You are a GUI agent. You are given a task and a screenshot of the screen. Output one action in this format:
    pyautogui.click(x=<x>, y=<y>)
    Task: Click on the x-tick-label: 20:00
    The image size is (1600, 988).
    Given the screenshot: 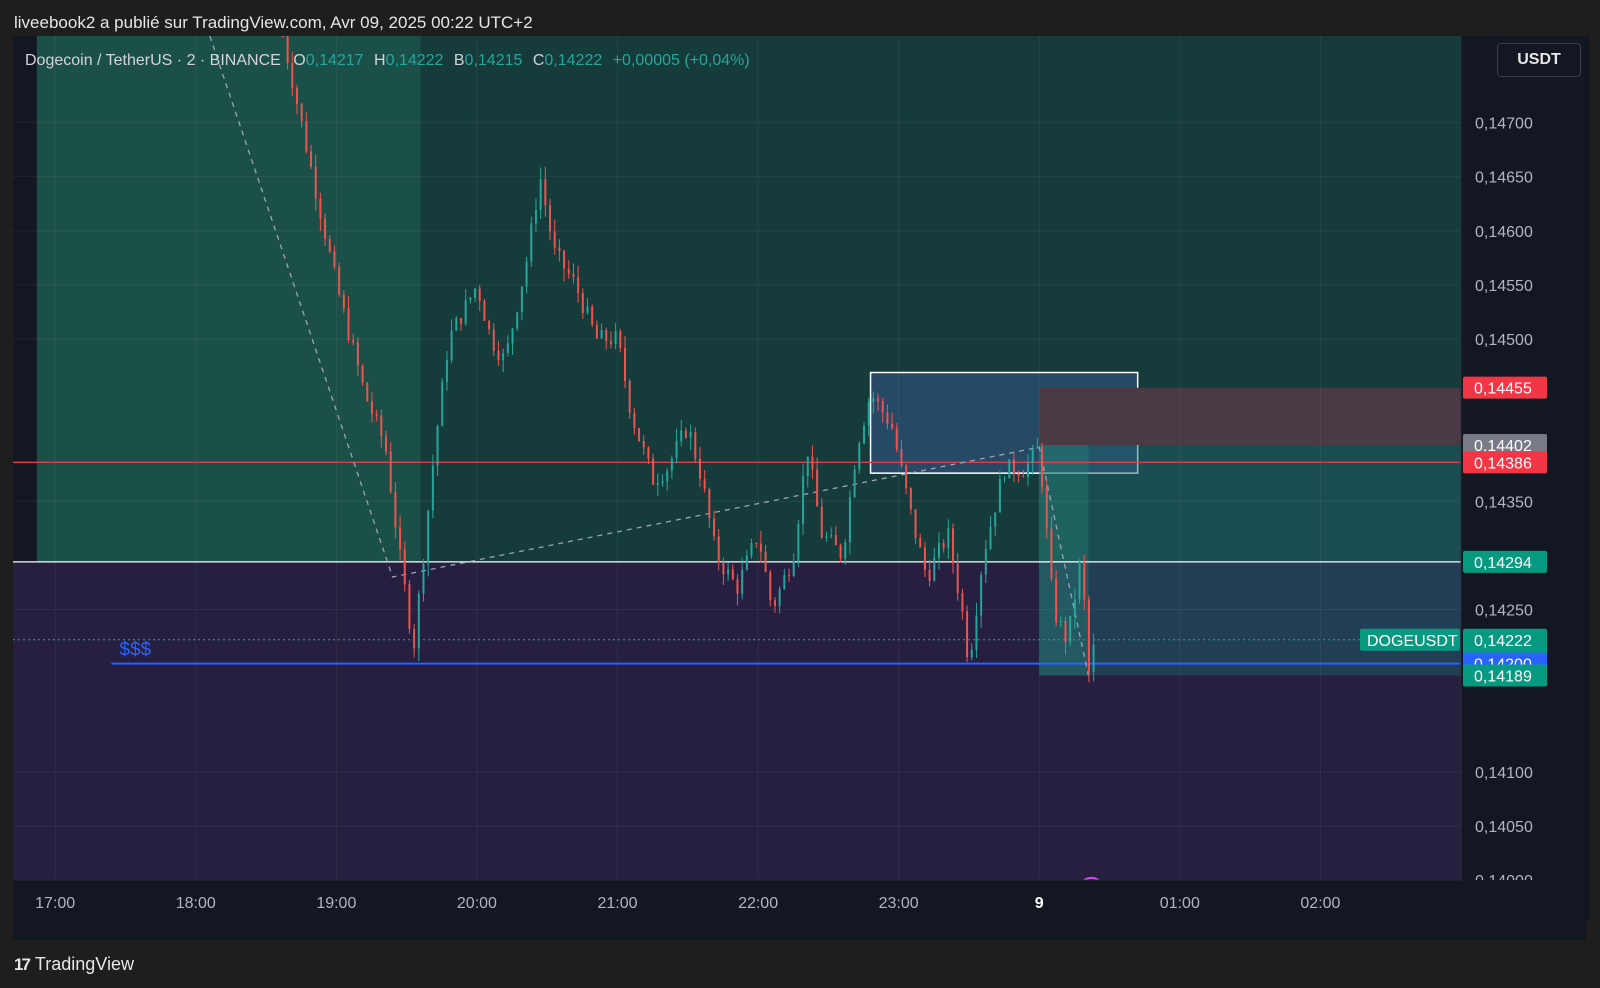 What is the action you would take?
    pyautogui.click(x=477, y=903)
    